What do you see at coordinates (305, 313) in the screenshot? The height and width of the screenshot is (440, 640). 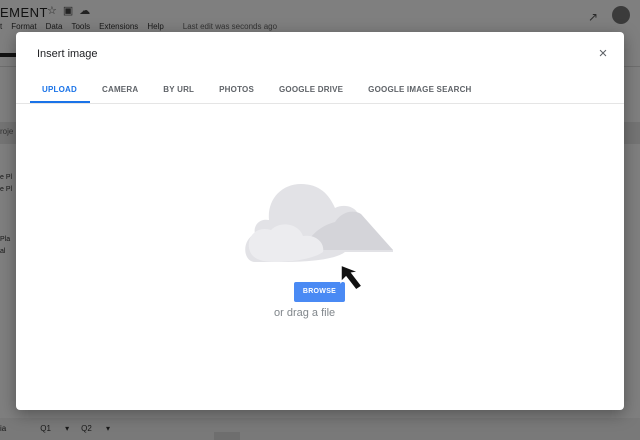 I see `drag-file-hint: or drag a file` at bounding box center [305, 313].